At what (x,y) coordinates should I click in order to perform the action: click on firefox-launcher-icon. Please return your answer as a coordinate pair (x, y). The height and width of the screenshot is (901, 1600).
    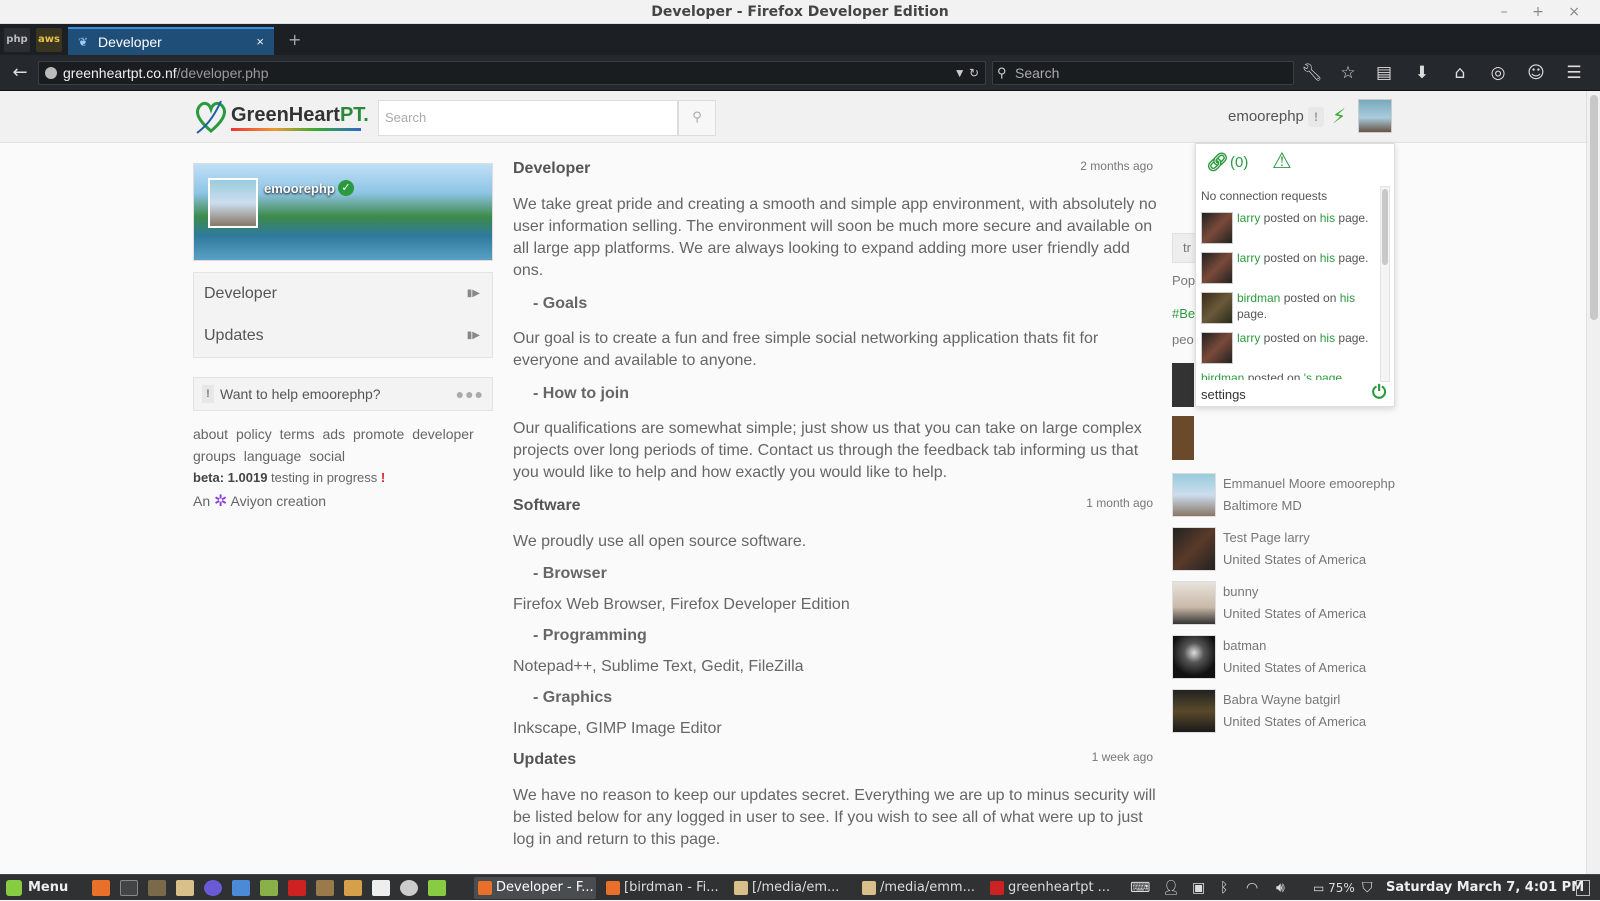
    Looking at the image, I should click on (101, 888).